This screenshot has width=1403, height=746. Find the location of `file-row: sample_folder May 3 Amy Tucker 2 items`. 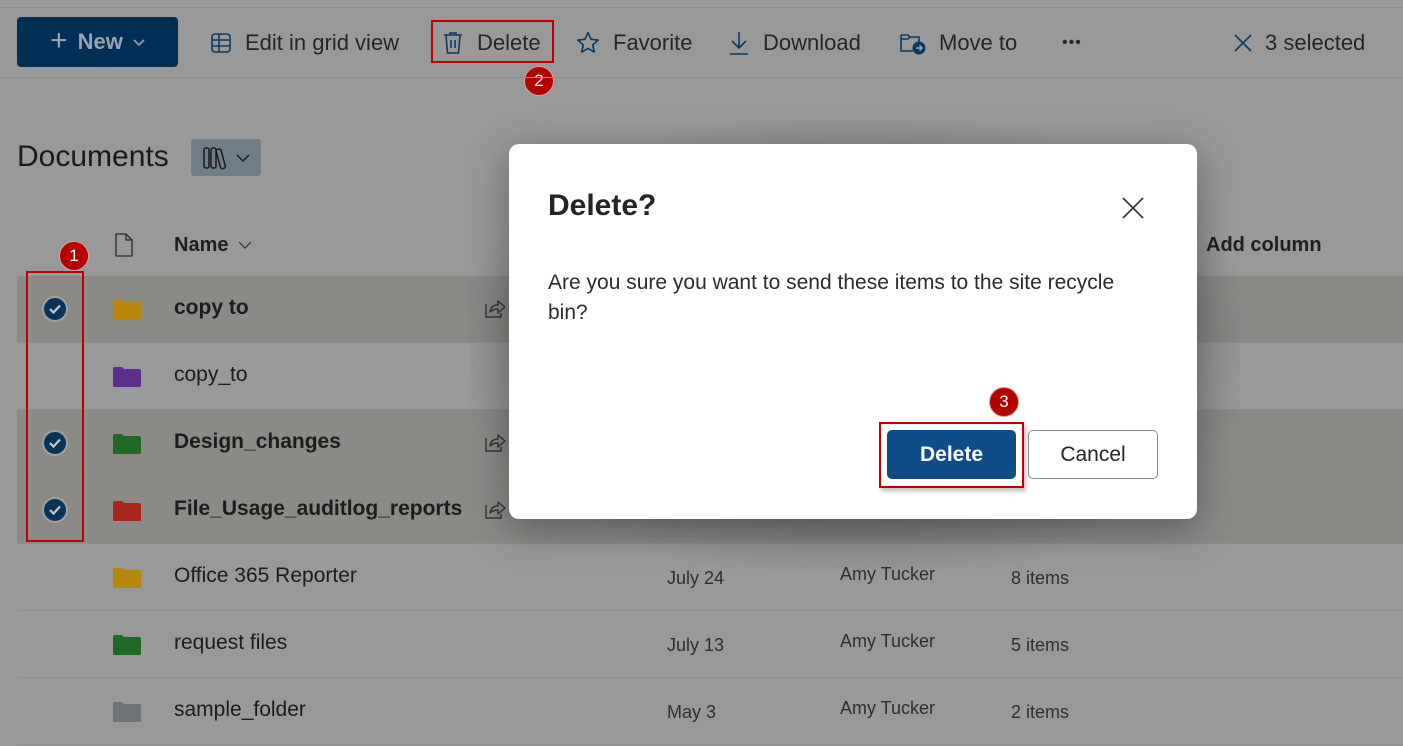

file-row: sample_folder May 3 Amy Tucker 2 items is located at coordinates (710, 711).